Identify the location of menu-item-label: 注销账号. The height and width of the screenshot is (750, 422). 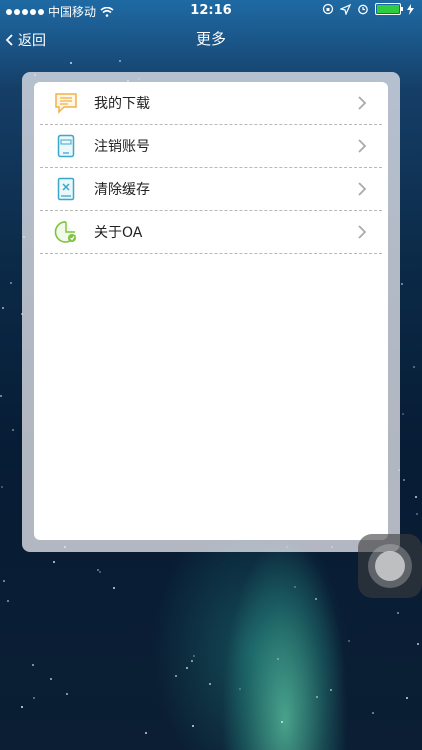
(122, 147).